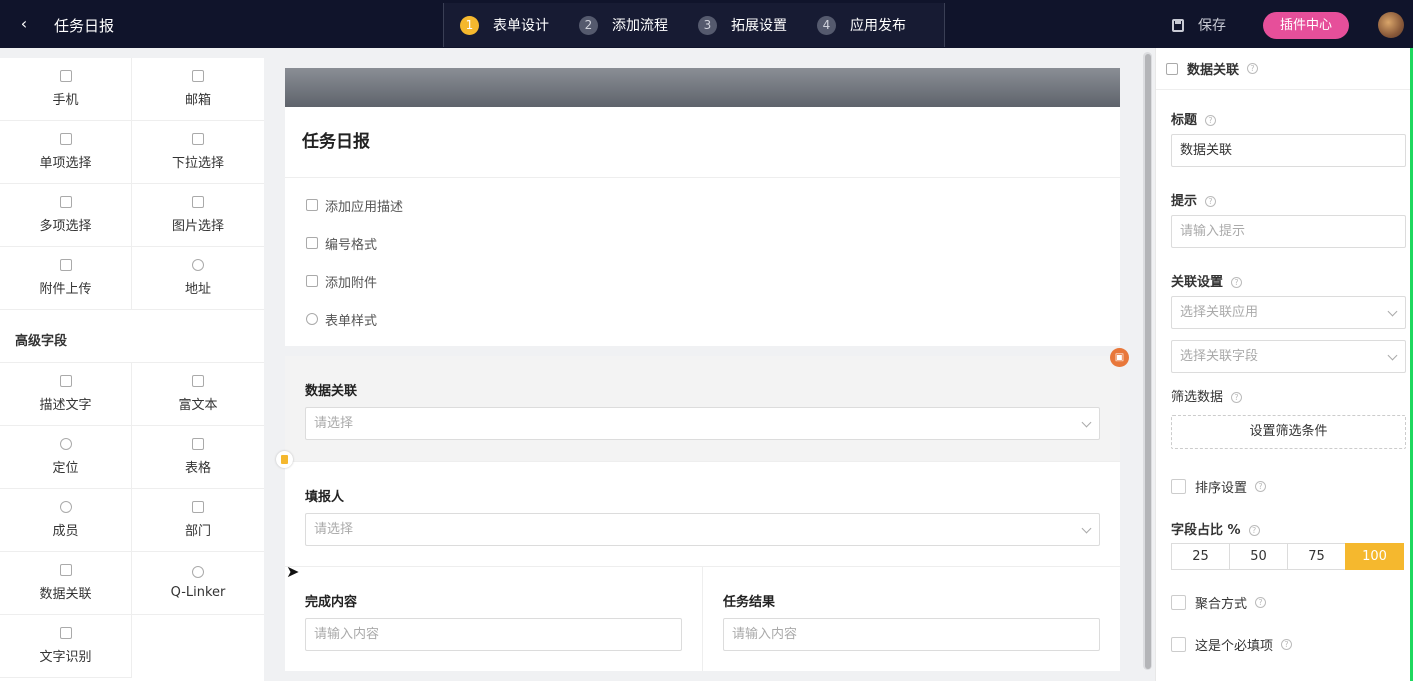 The width and height of the screenshot is (1413, 681). I want to click on text-lines-icon, so click(65, 381).